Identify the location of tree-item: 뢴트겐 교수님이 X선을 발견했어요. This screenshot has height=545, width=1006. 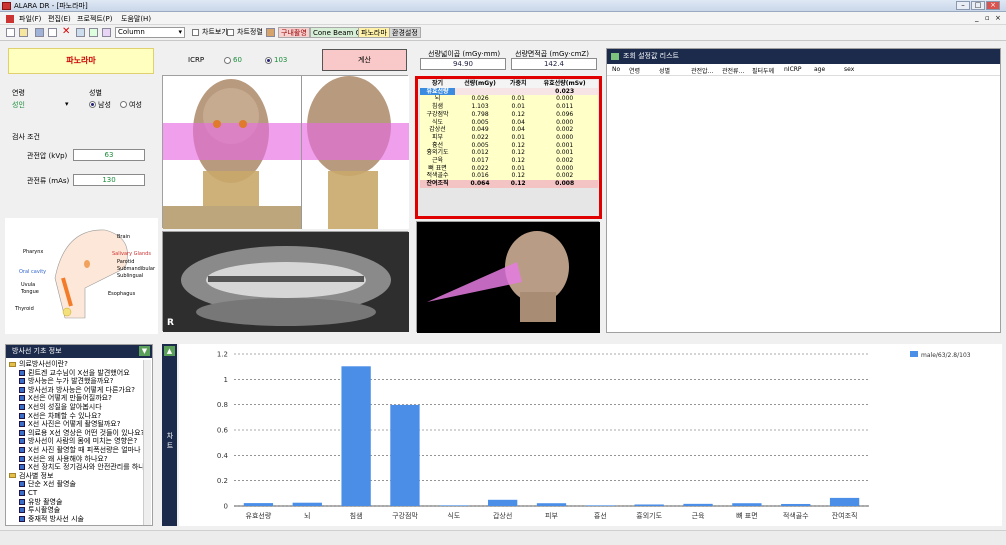
(76, 373).